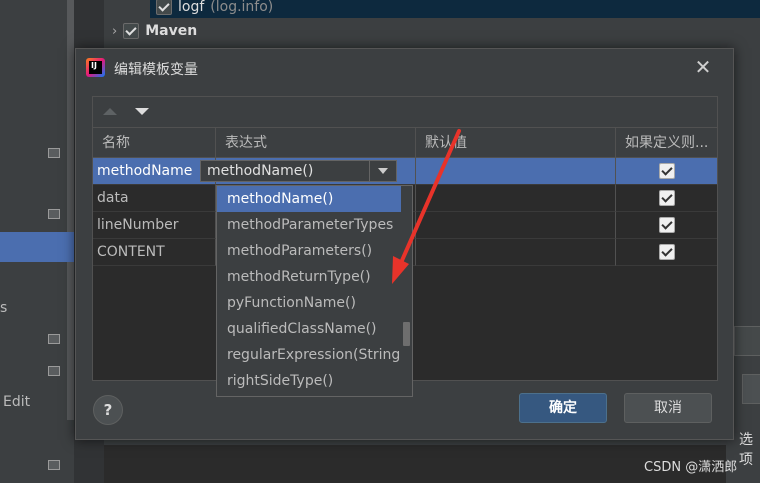 This screenshot has width=760, height=483. Describe the element at coordinates (242, 7) in the screenshot. I see `tree-item-logf-hint: (log.info)` at that location.